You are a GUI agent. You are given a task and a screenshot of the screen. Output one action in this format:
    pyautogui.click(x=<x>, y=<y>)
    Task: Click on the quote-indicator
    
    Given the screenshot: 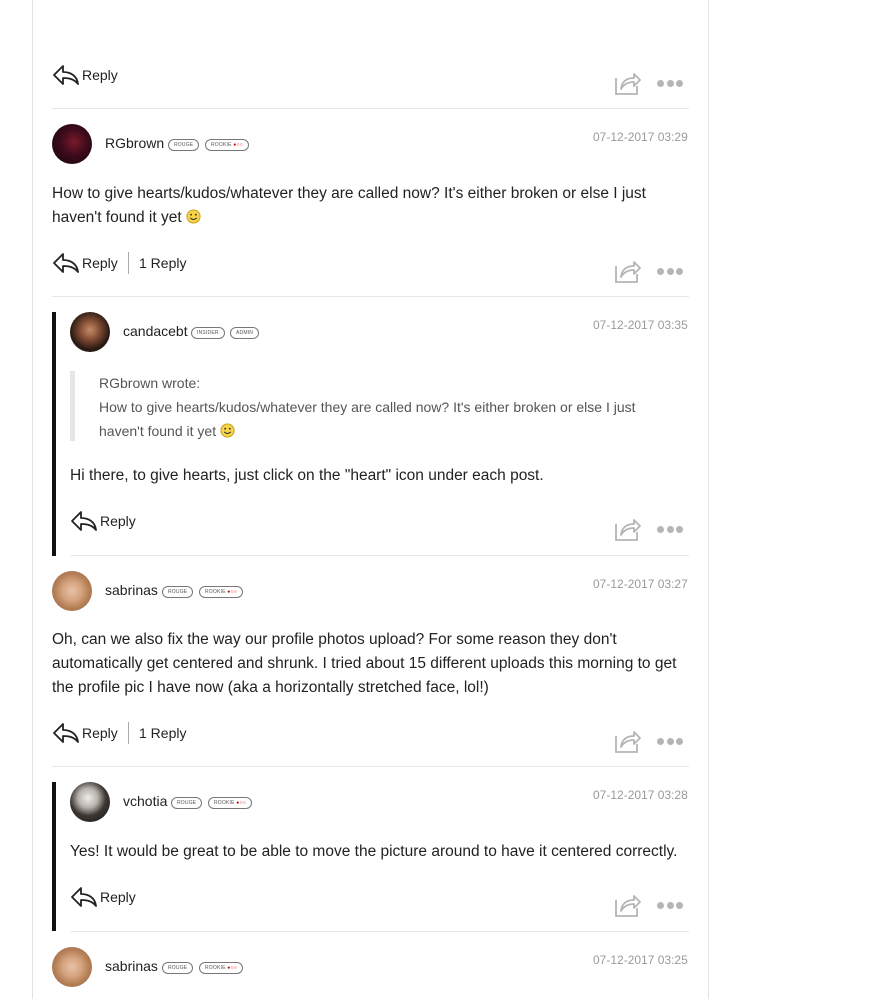 What is the action you would take?
    pyautogui.click(x=72, y=406)
    